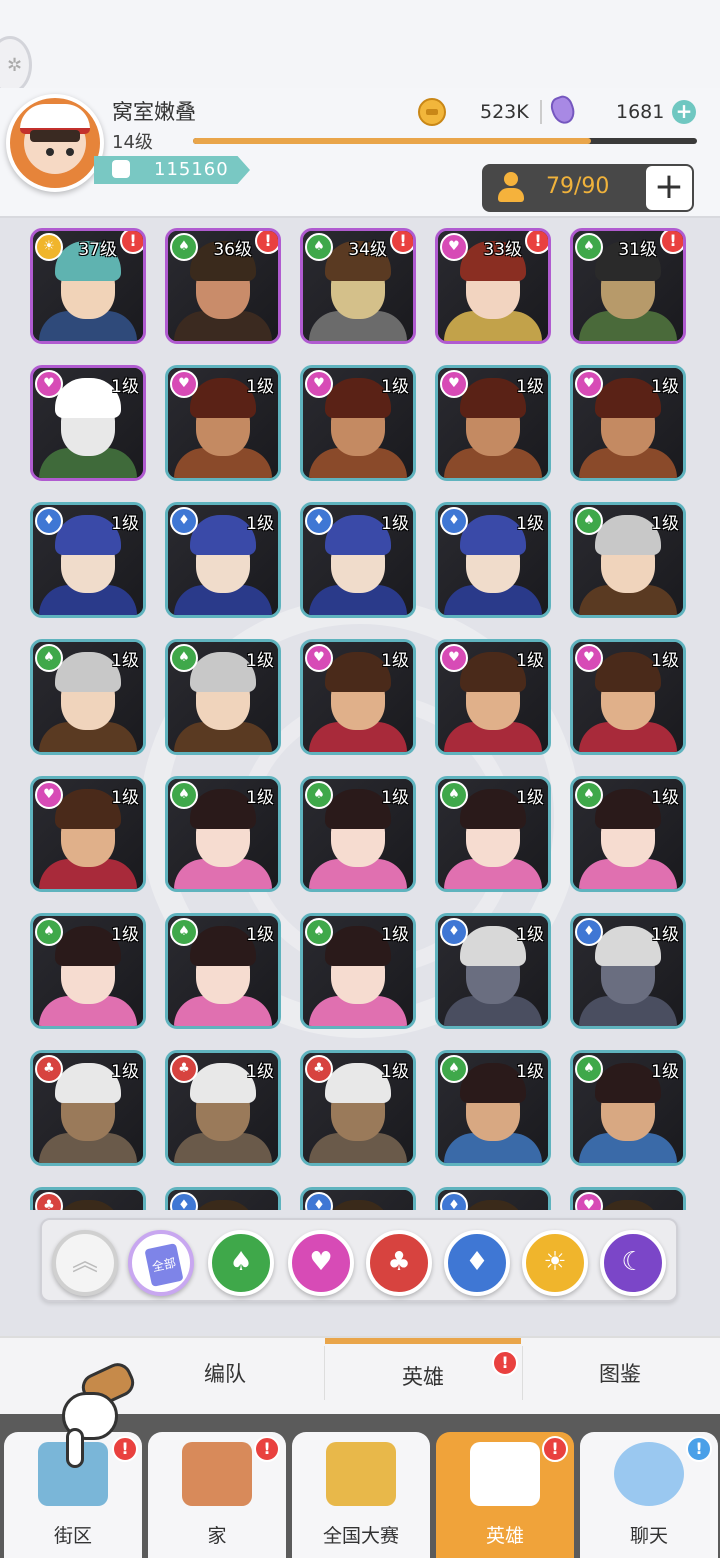 Image resolution: width=720 pixels, height=1558 pixels. What do you see at coordinates (649, 1474) in the screenshot?
I see `chat-bubble-icon` at bounding box center [649, 1474].